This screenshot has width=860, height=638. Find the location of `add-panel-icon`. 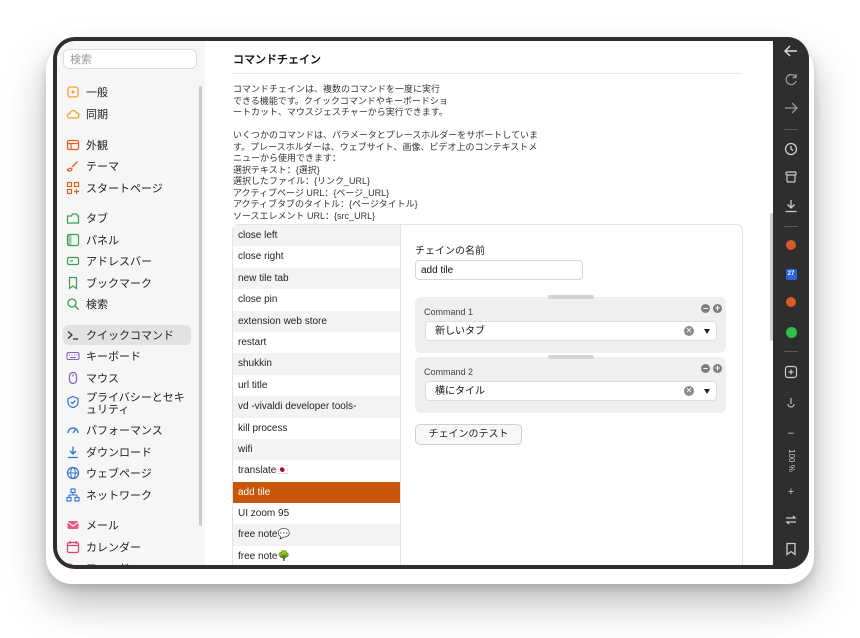

add-panel-icon is located at coordinates (791, 372).